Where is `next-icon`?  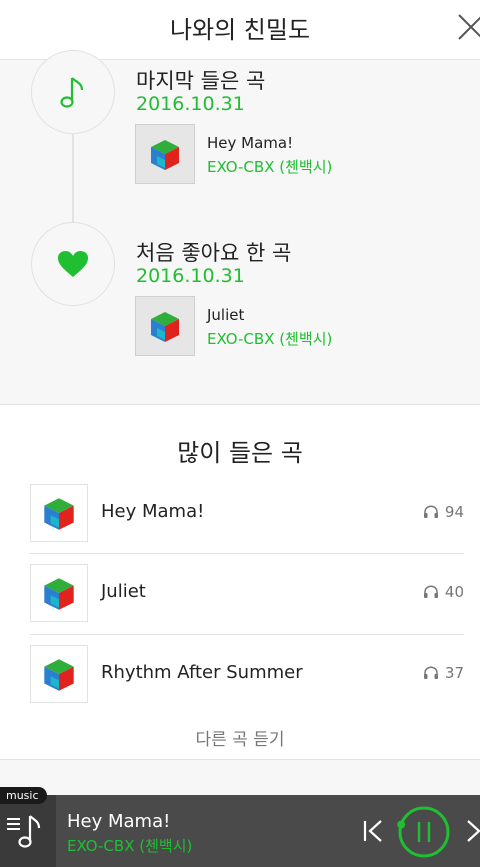 next-icon is located at coordinates (473, 831).